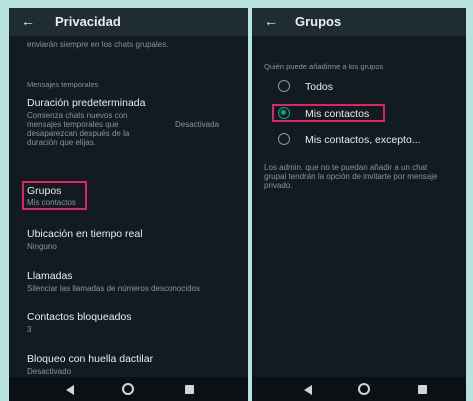  Describe the element at coordinates (49, 371) in the screenshot. I see `setting-value: Desactivado` at that location.